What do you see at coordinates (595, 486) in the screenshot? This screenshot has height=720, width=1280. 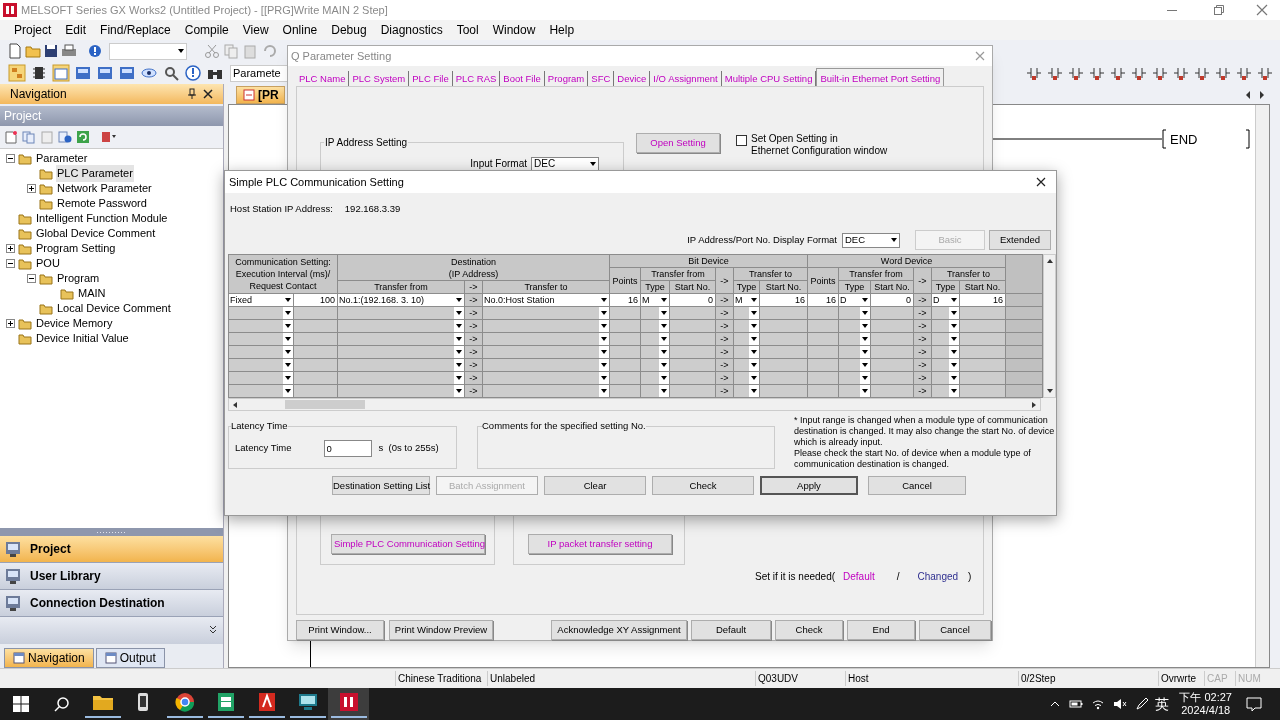 I see `button: Clear` at bounding box center [595, 486].